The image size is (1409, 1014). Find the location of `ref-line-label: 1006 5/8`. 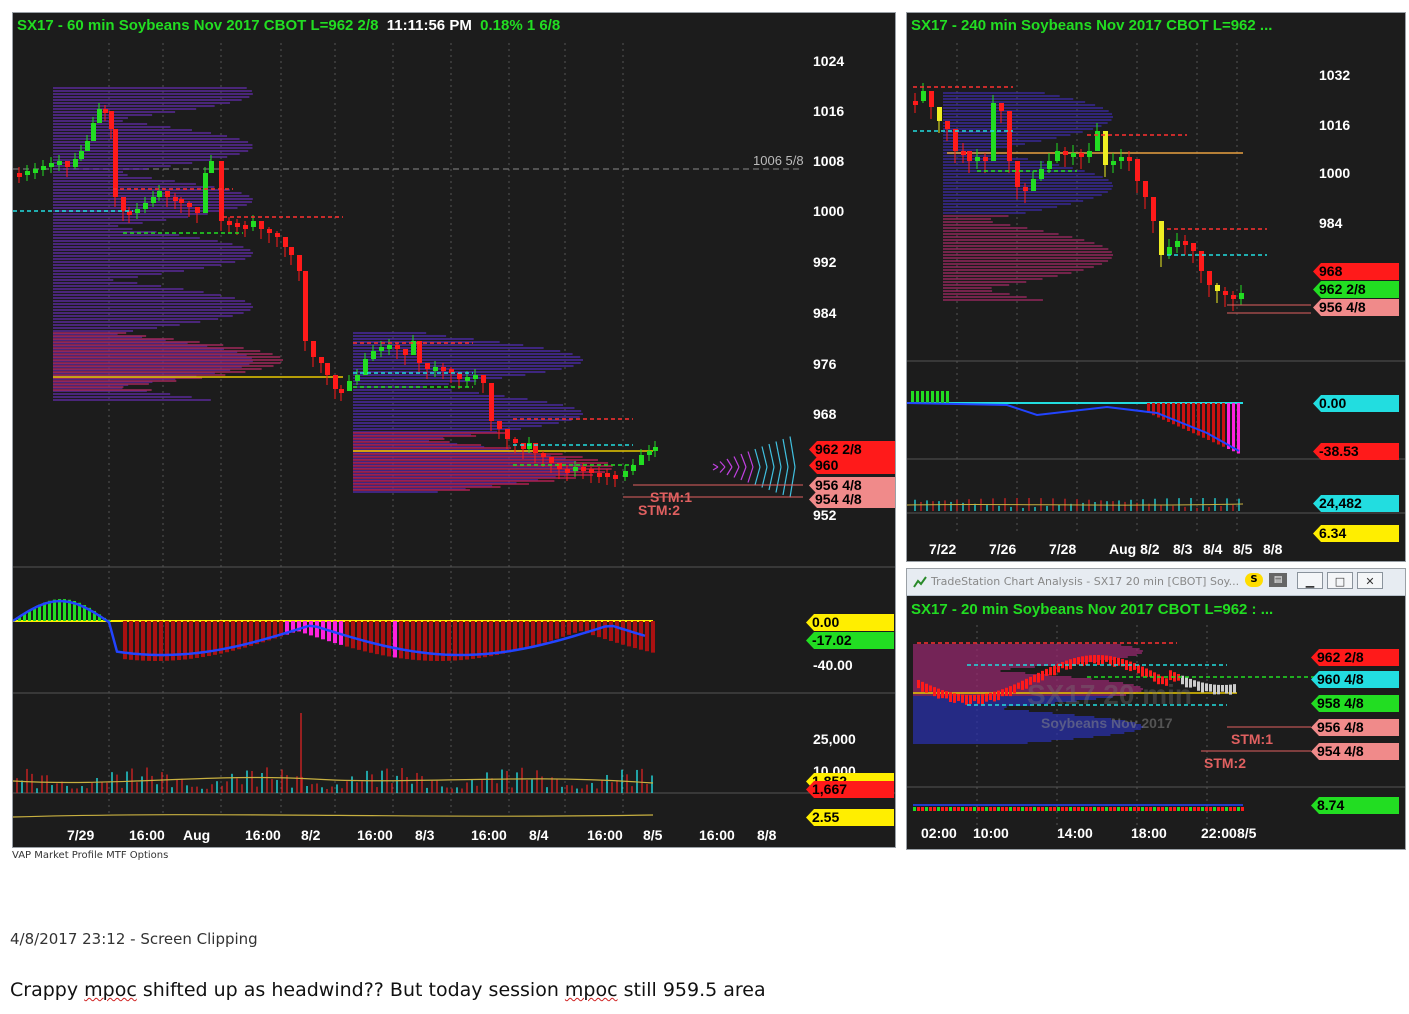

ref-line-label: 1006 5/8 is located at coordinates (778, 160).